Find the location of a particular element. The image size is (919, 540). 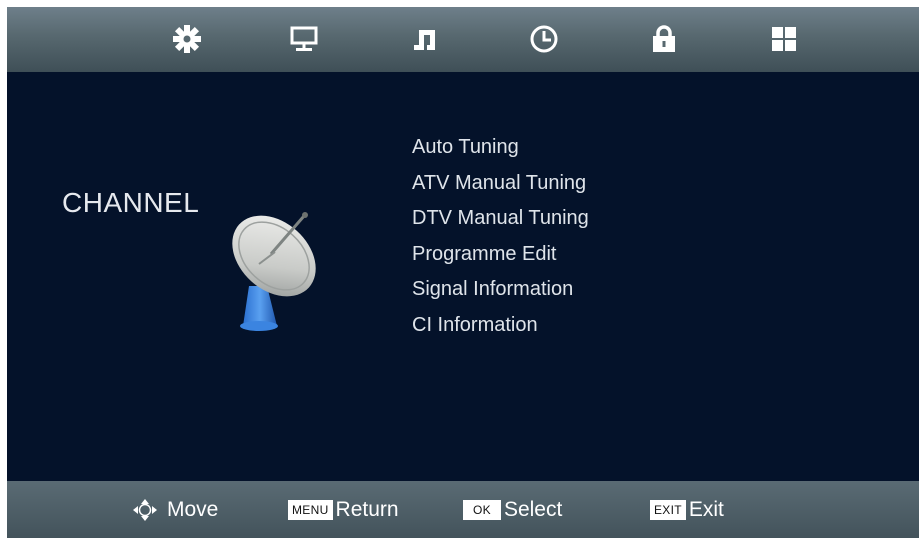

exit-key: EXIT is located at coordinates (668, 510).